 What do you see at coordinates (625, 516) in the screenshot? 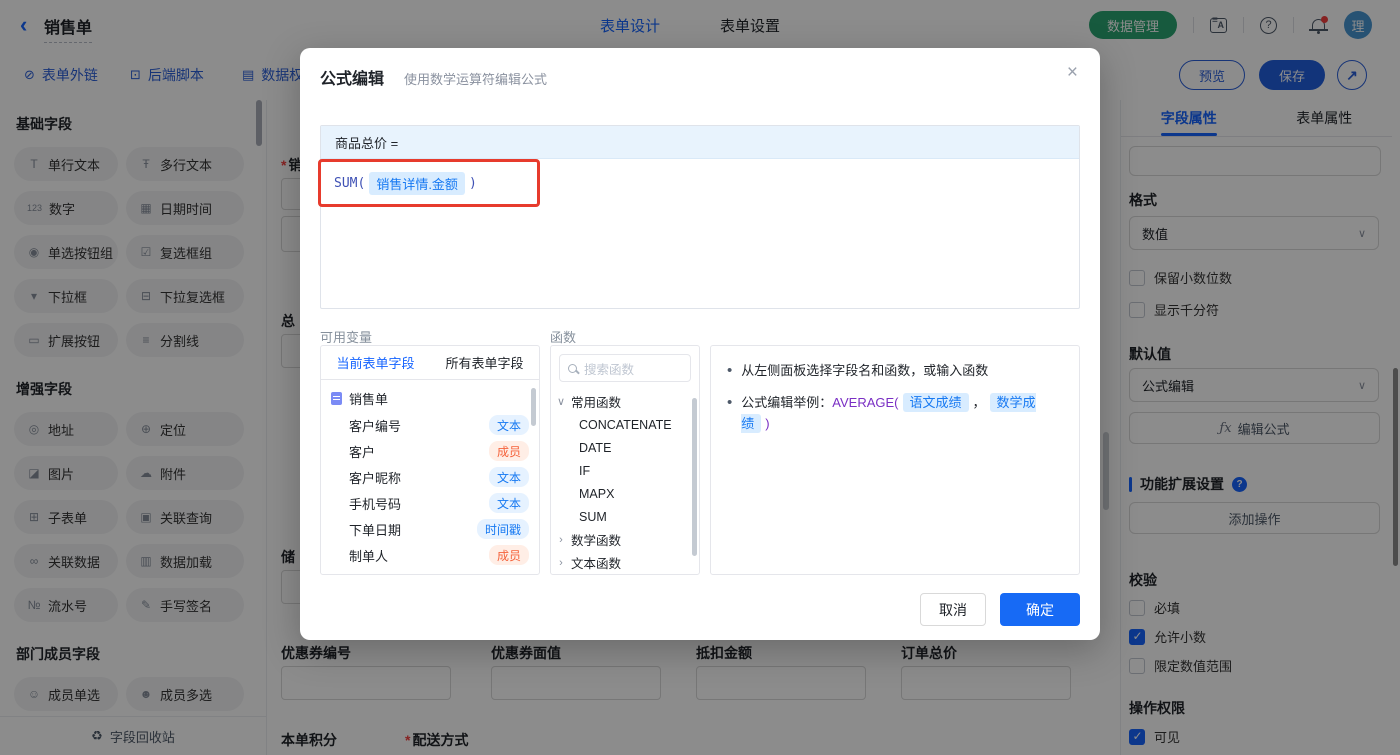
I see `function-sum: SUM` at bounding box center [625, 516].